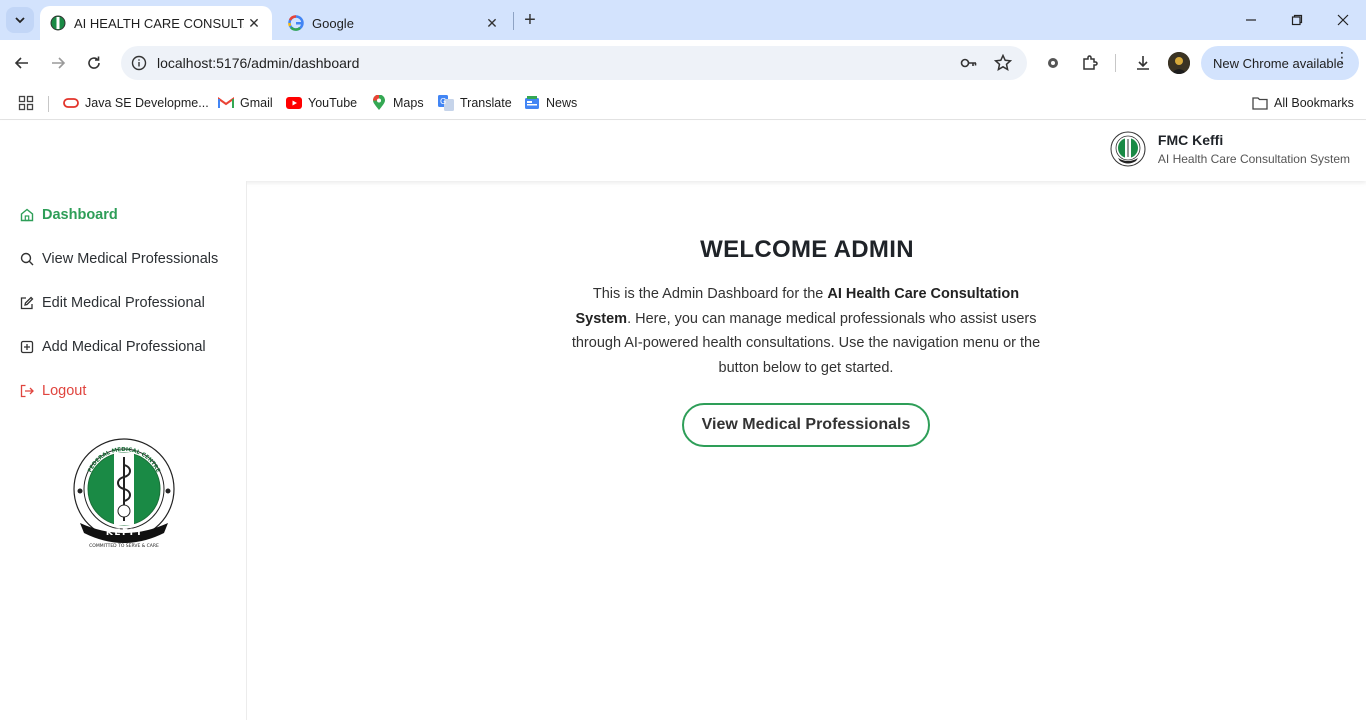 Image resolution: width=1366 pixels, height=720 pixels. I want to click on bookmark-label: All Bookmarks, so click(1314, 103).